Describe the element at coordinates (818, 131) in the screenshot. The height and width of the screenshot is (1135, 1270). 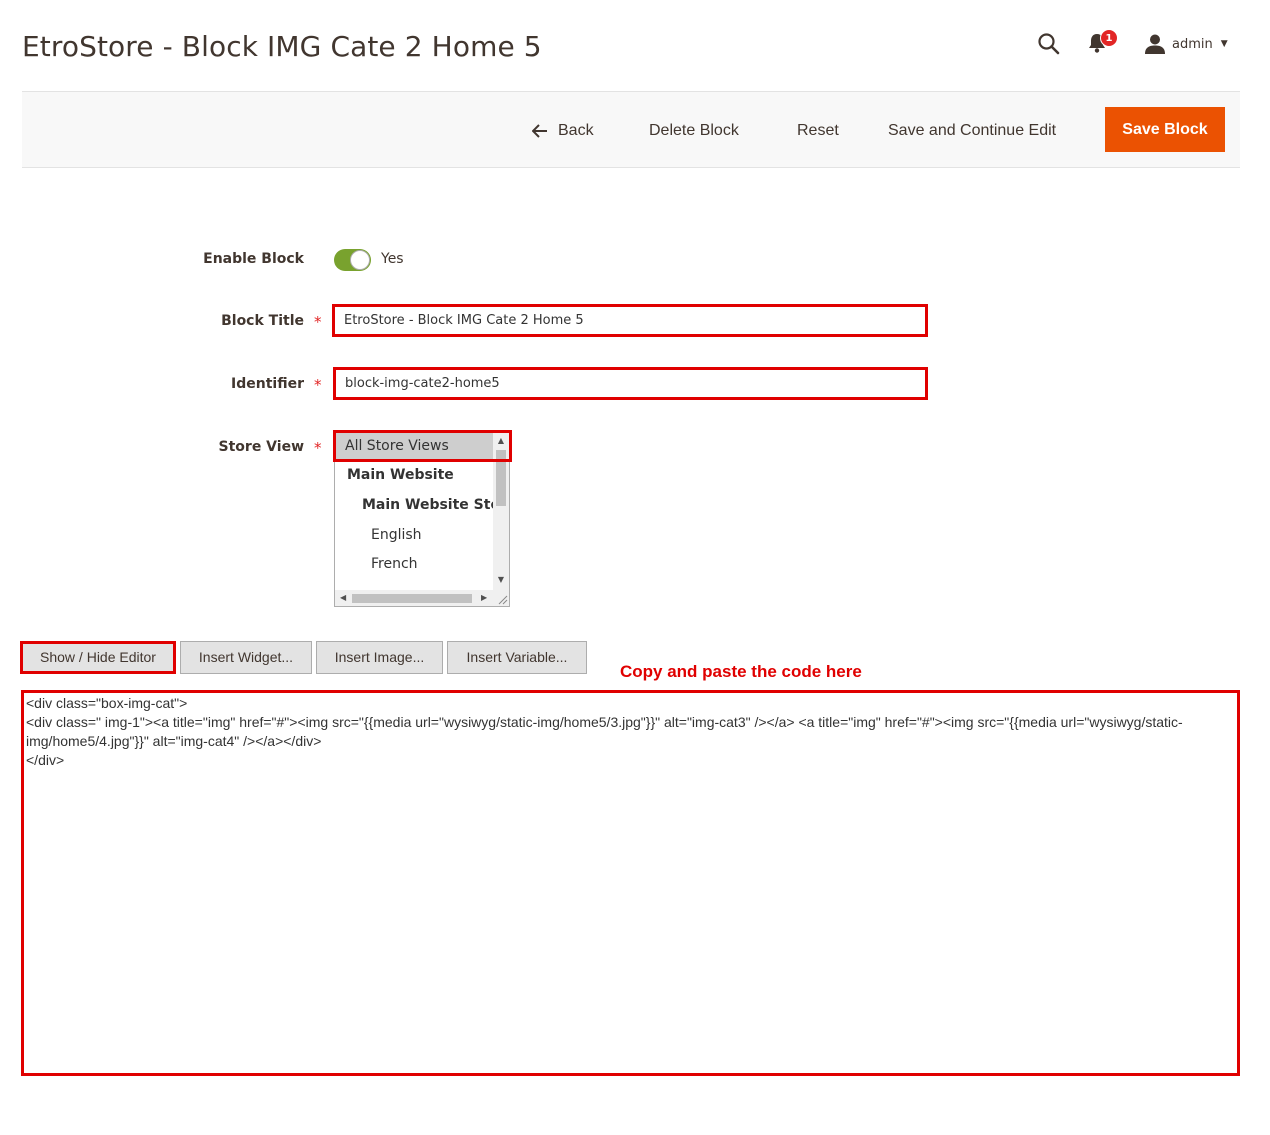
I see `reset-button: Reset` at that location.